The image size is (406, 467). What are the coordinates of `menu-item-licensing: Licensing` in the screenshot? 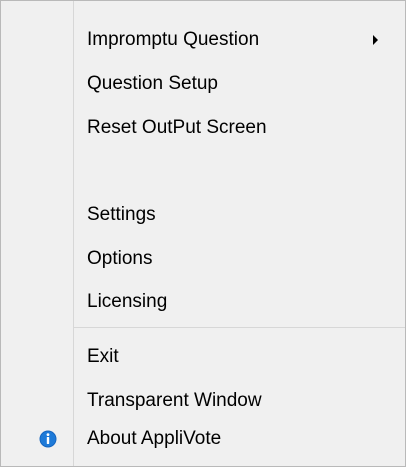 It's located at (203, 302).